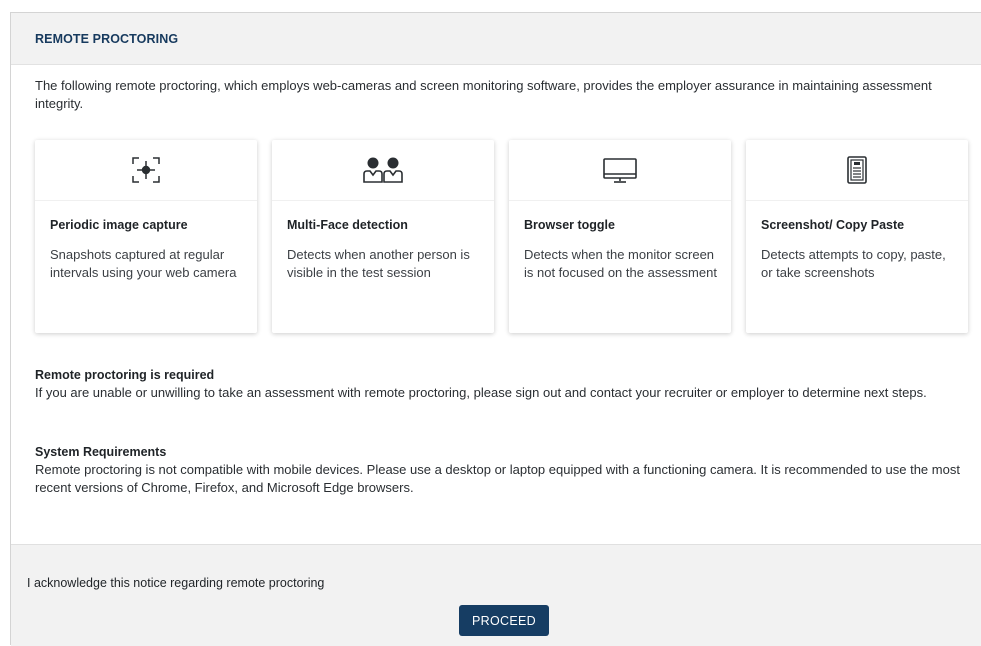  I want to click on modal-header: REMOTE PROCTORING, so click(496, 39).